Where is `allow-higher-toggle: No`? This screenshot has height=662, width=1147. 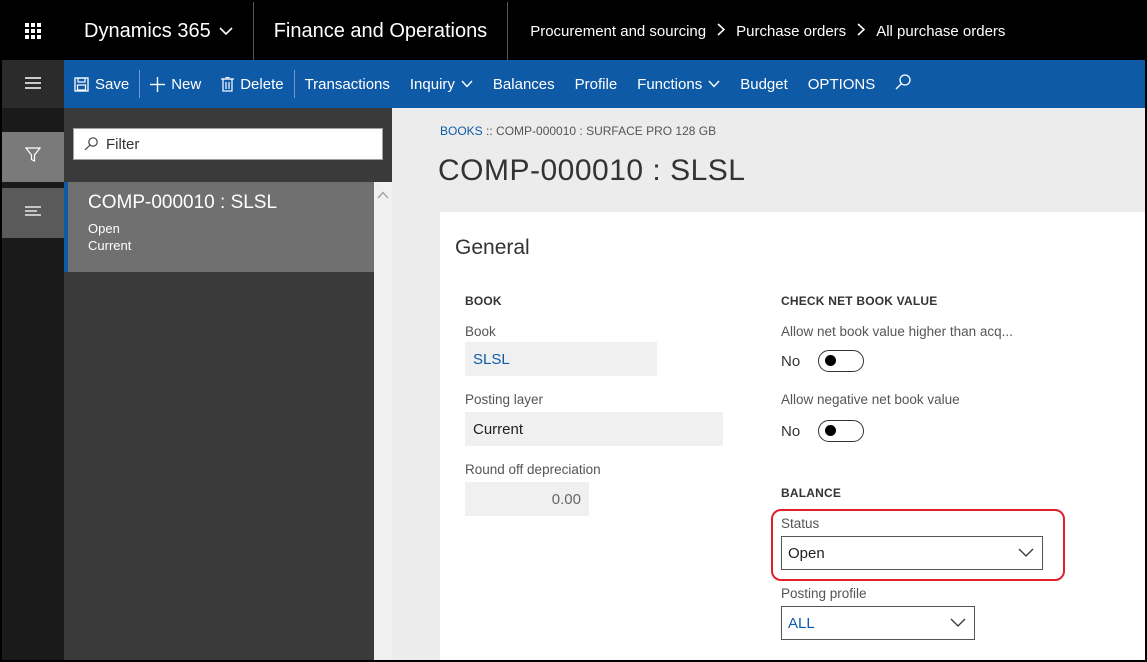
allow-higher-toggle: No is located at coordinates (823, 361).